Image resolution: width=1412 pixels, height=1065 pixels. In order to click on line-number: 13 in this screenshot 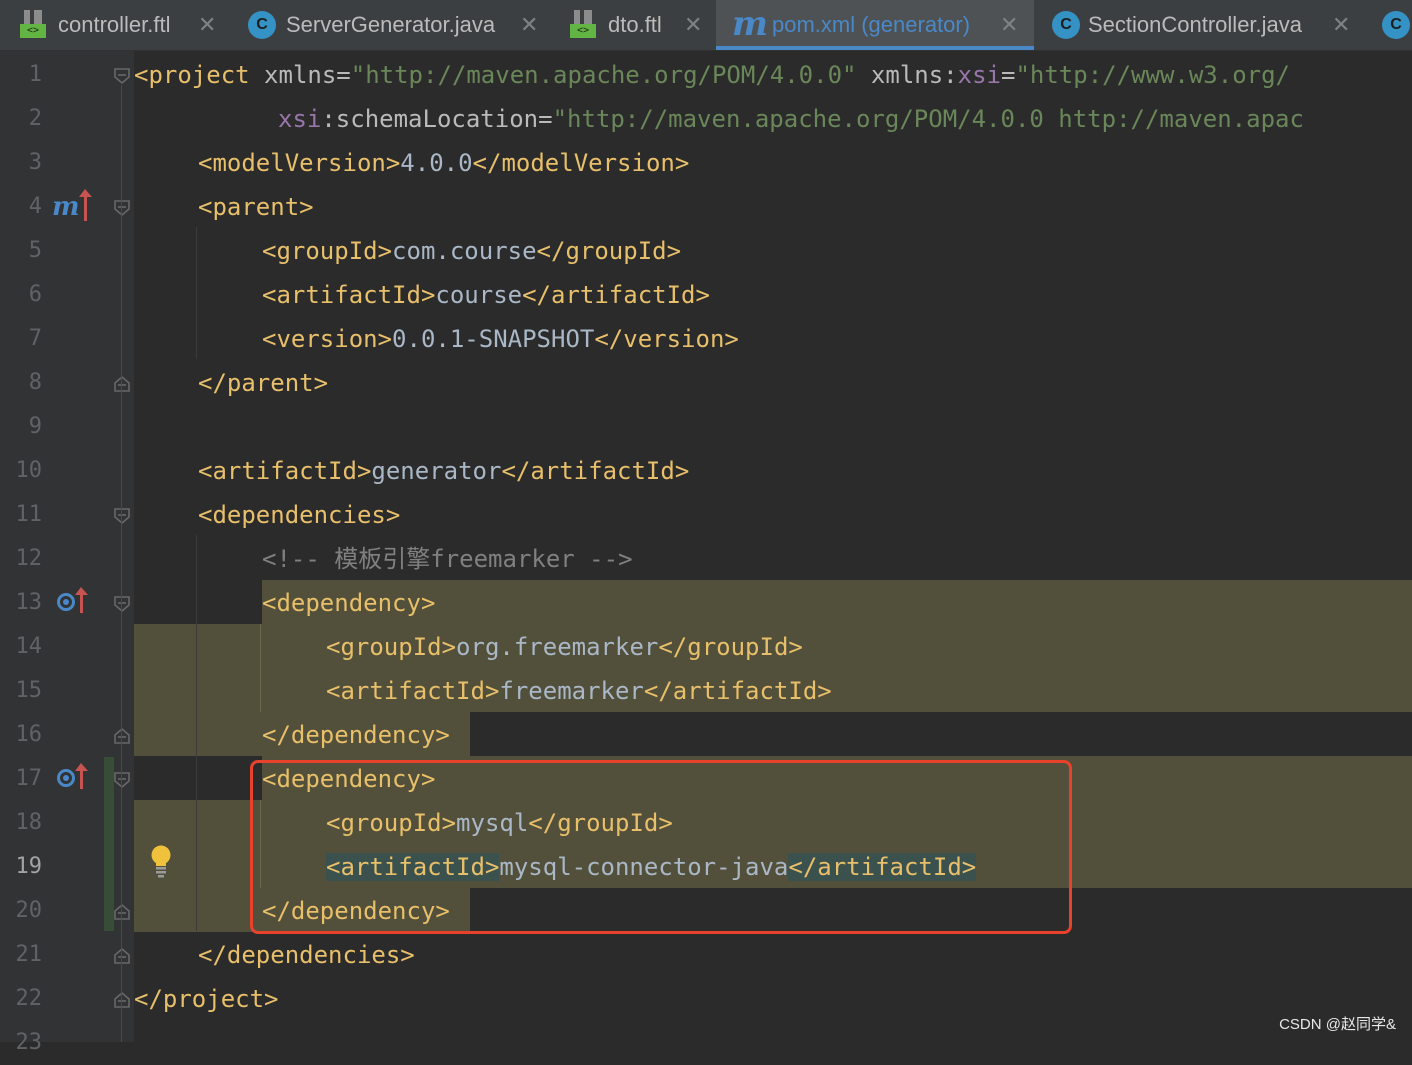, I will do `click(29, 602)`.